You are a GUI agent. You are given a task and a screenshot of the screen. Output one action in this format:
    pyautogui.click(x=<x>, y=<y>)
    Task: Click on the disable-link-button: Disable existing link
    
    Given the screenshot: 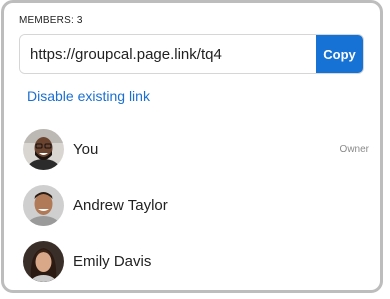 What is the action you would take?
    pyautogui.click(x=88, y=96)
    